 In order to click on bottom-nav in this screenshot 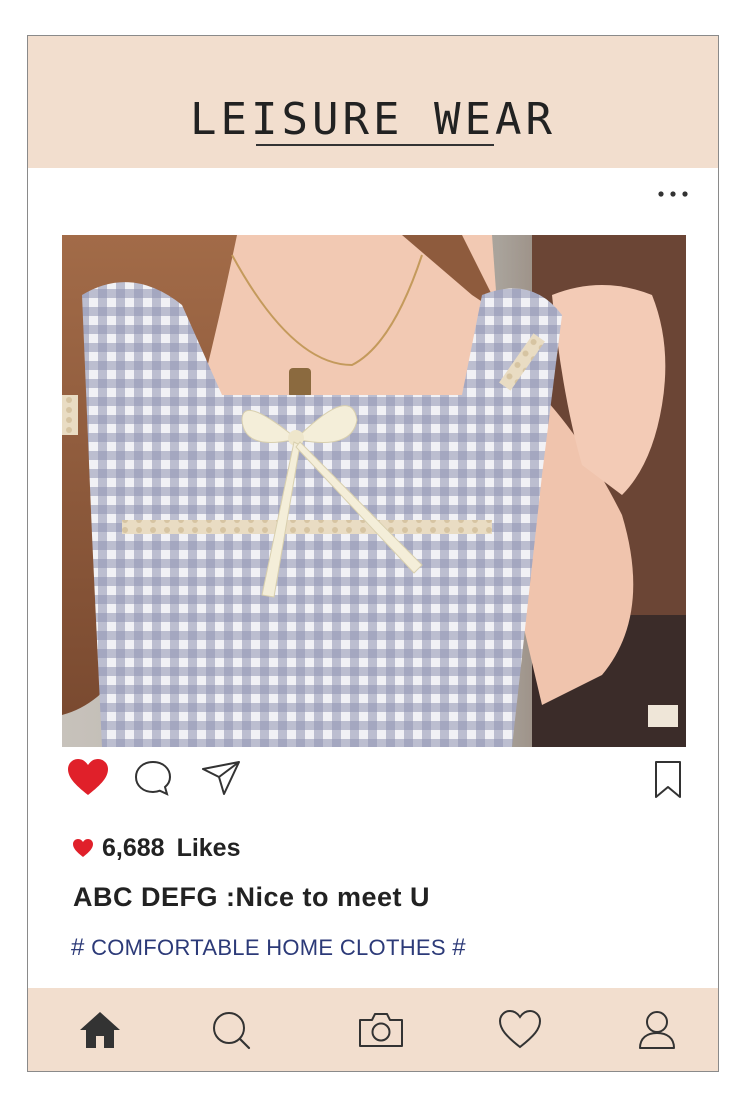, I will do `click(373, 1029)`.